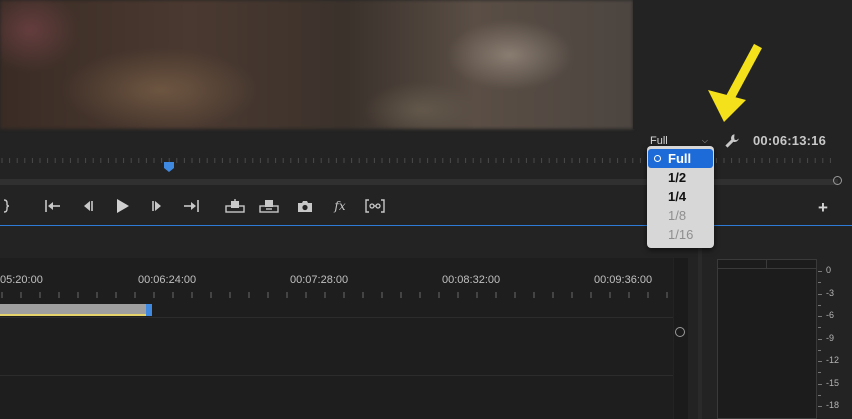  I want to click on annotation-arrow-icon, so click(735, 82).